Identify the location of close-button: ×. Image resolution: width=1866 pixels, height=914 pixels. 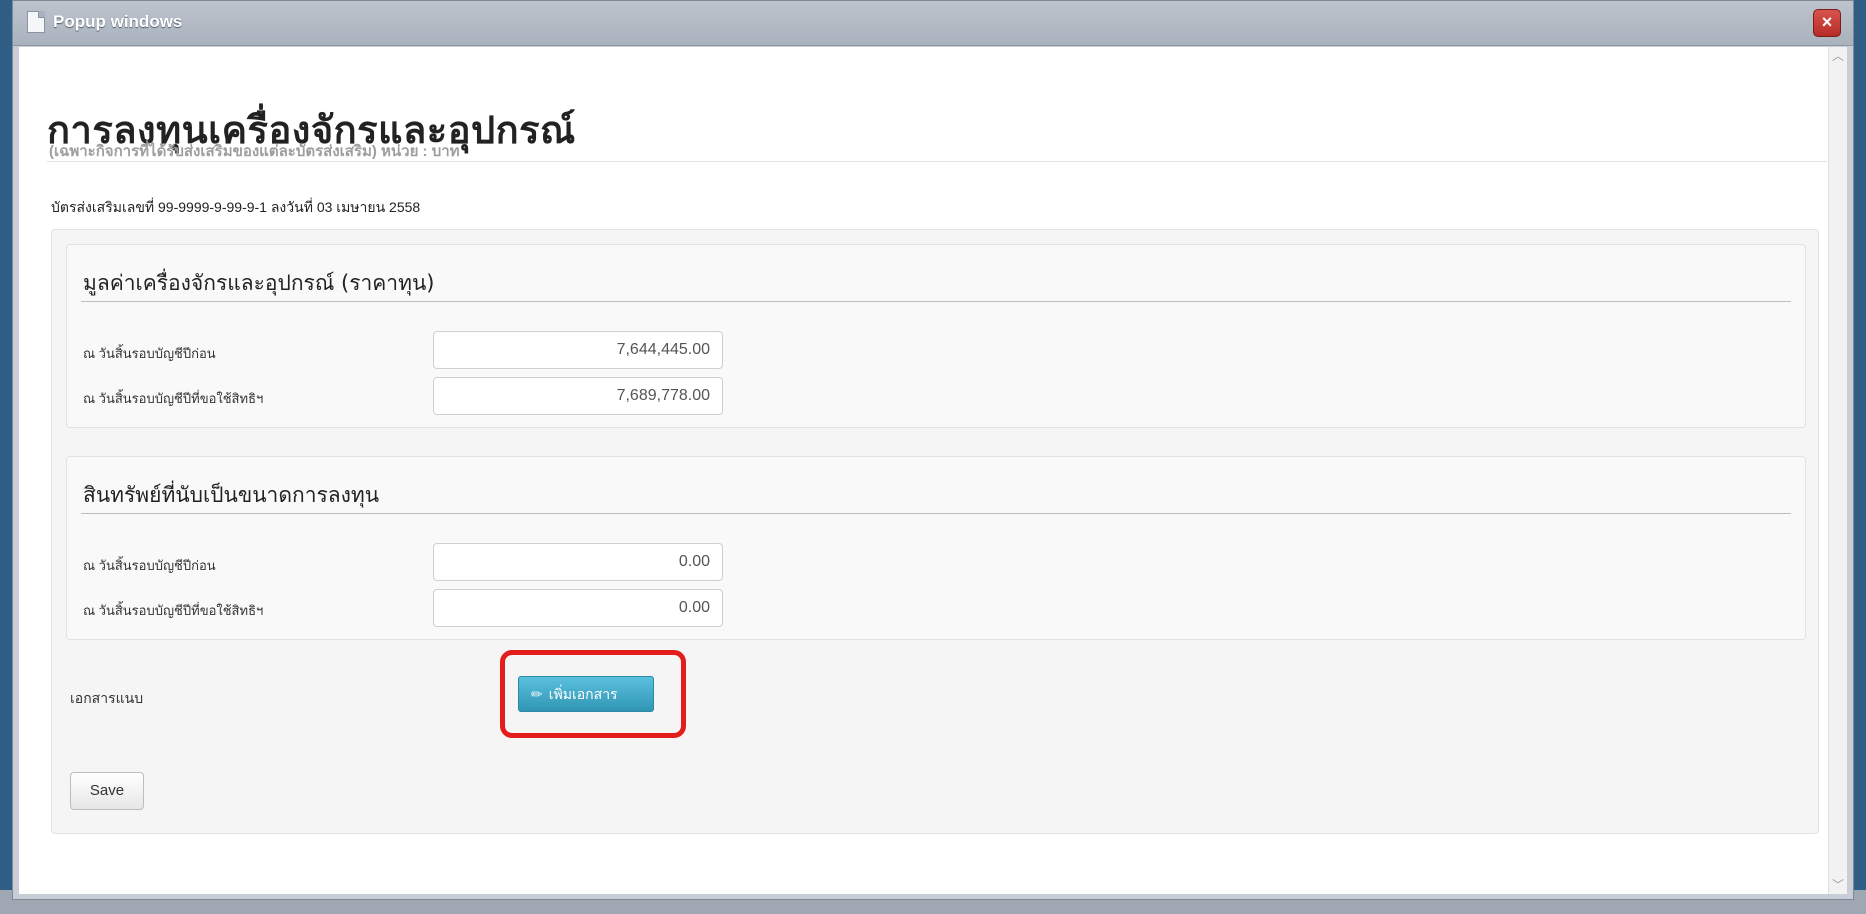
(1827, 23).